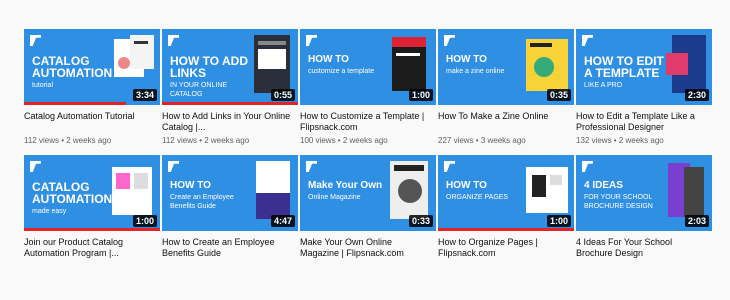  I want to click on thumbnail-title: Make Your Own Online Magazine, so click(345, 191).